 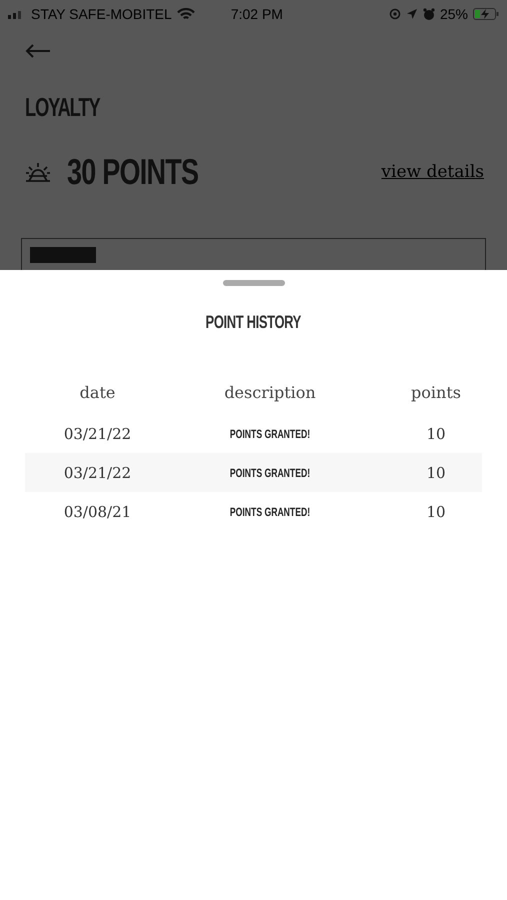 What do you see at coordinates (270, 392) in the screenshot?
I see `column-header: description` at bounding box center [270, 392].